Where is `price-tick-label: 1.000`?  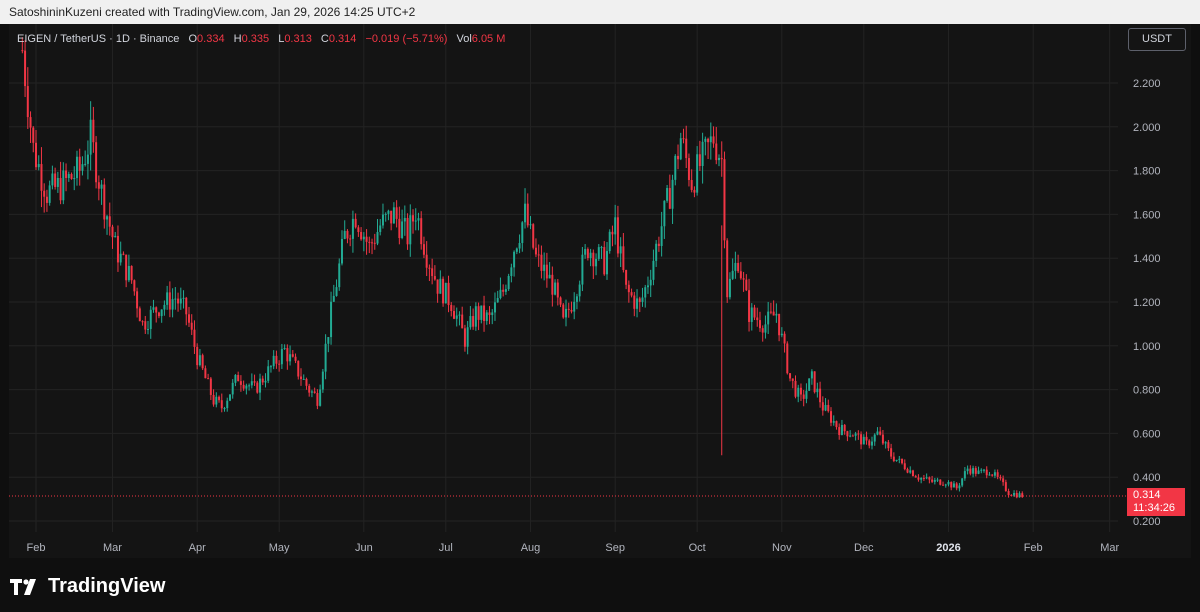 price-tick-label: 1.000 is located at coordinates (1147, 347).